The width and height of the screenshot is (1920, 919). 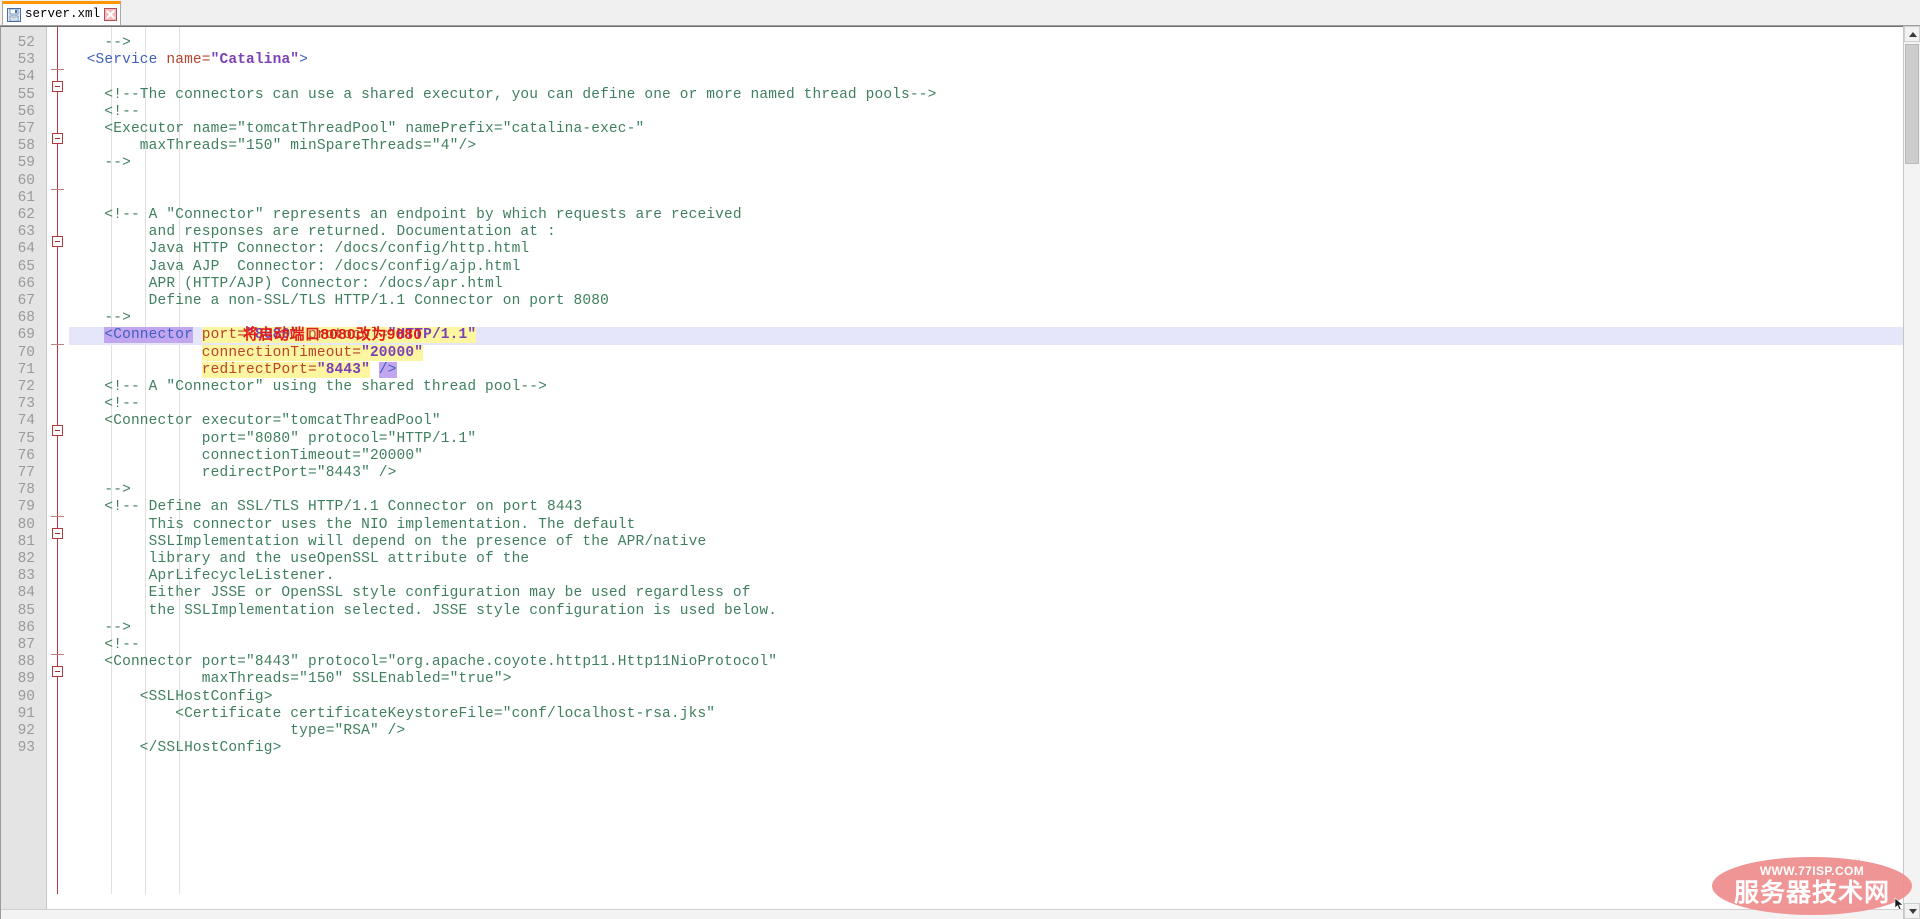 What do you see at coordinates (986, 439) in the screenshot?
I see `code-line: port="8080" protocol="HTTP/1.1"` at bounding box center [986, 439].